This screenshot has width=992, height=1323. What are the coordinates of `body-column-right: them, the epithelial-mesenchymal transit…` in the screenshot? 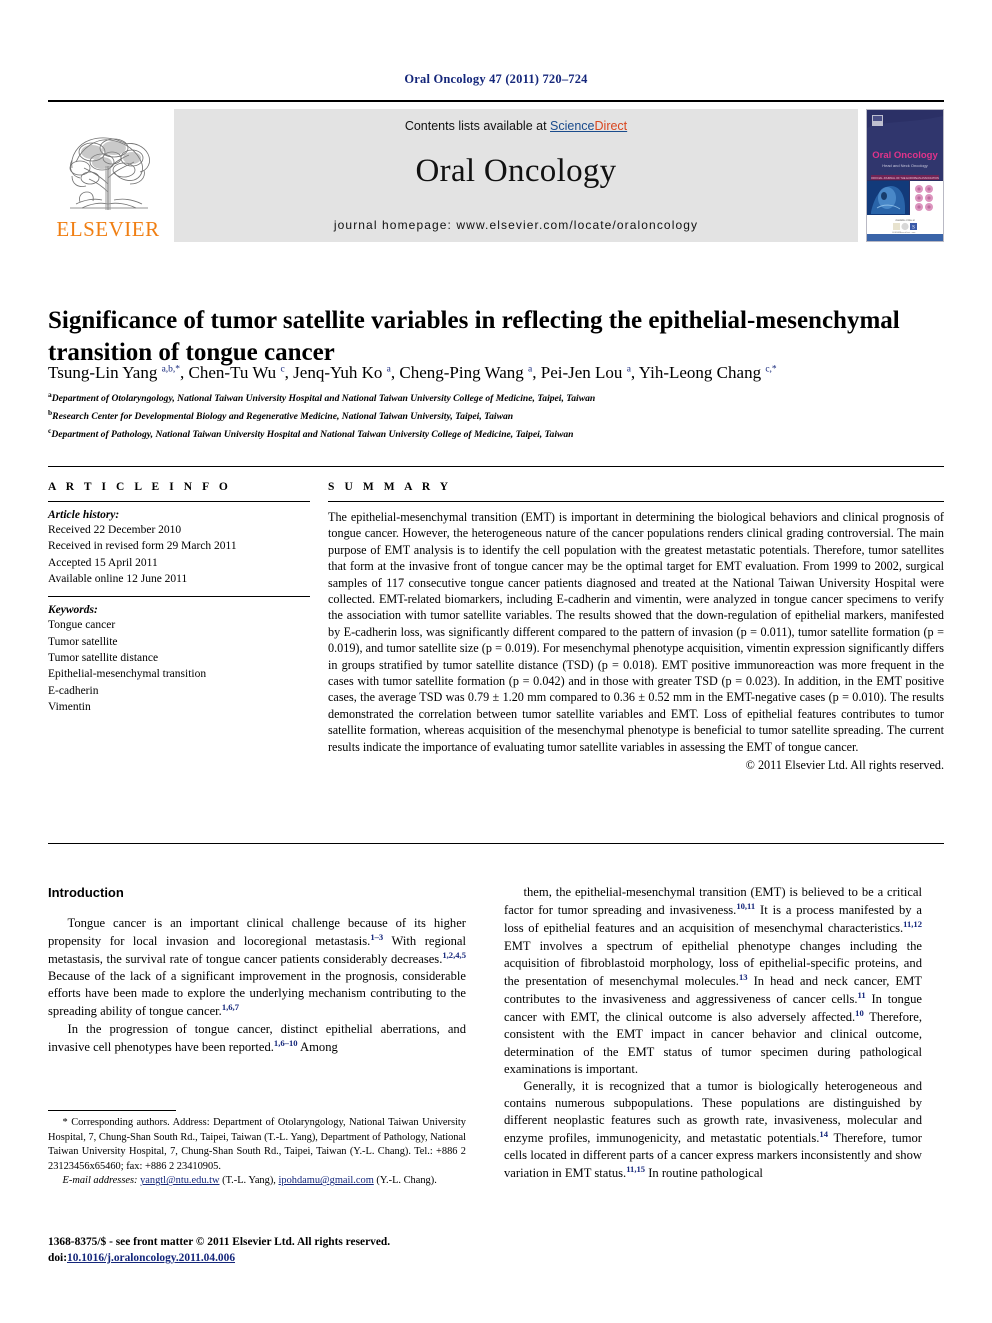 It's located at (713, 1033).